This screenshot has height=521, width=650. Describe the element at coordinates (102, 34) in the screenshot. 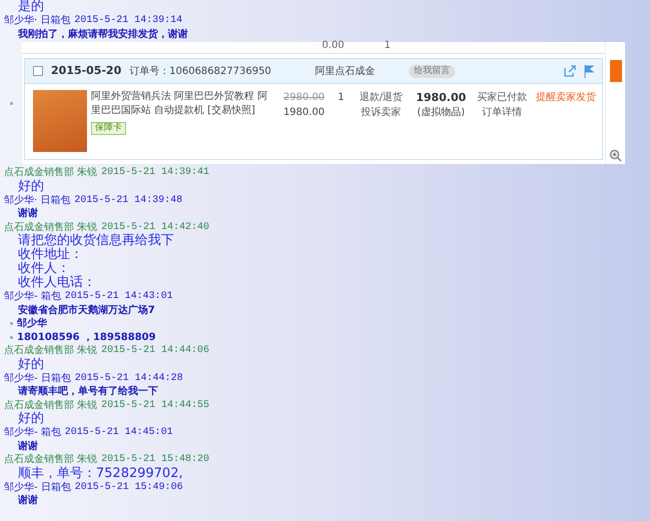

I see `message-text: 我刚拍了，麻烦请帮我安排发货，谢谢` at that location.